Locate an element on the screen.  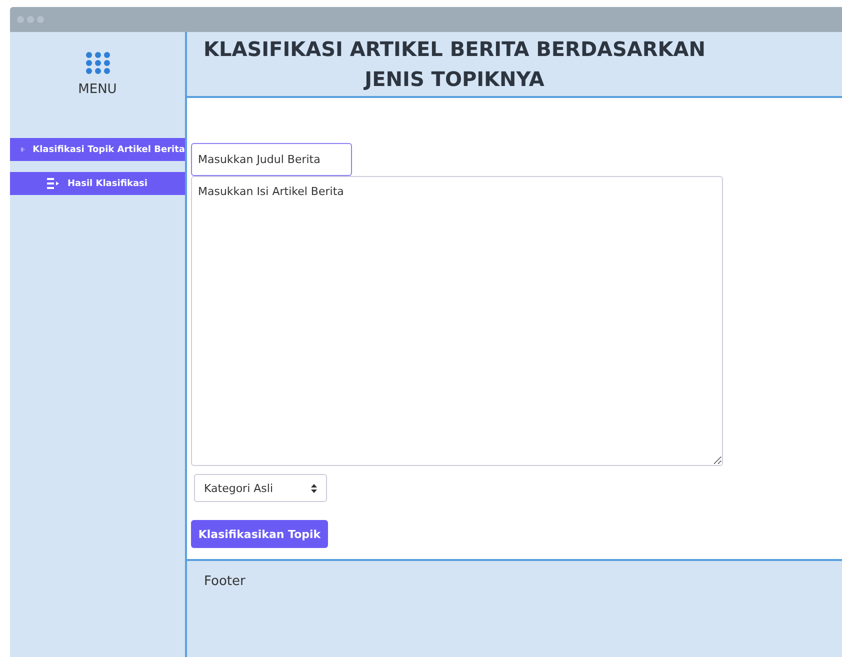
classify-button: Klasifikasikan Topik is located at coordinates (259, 534).